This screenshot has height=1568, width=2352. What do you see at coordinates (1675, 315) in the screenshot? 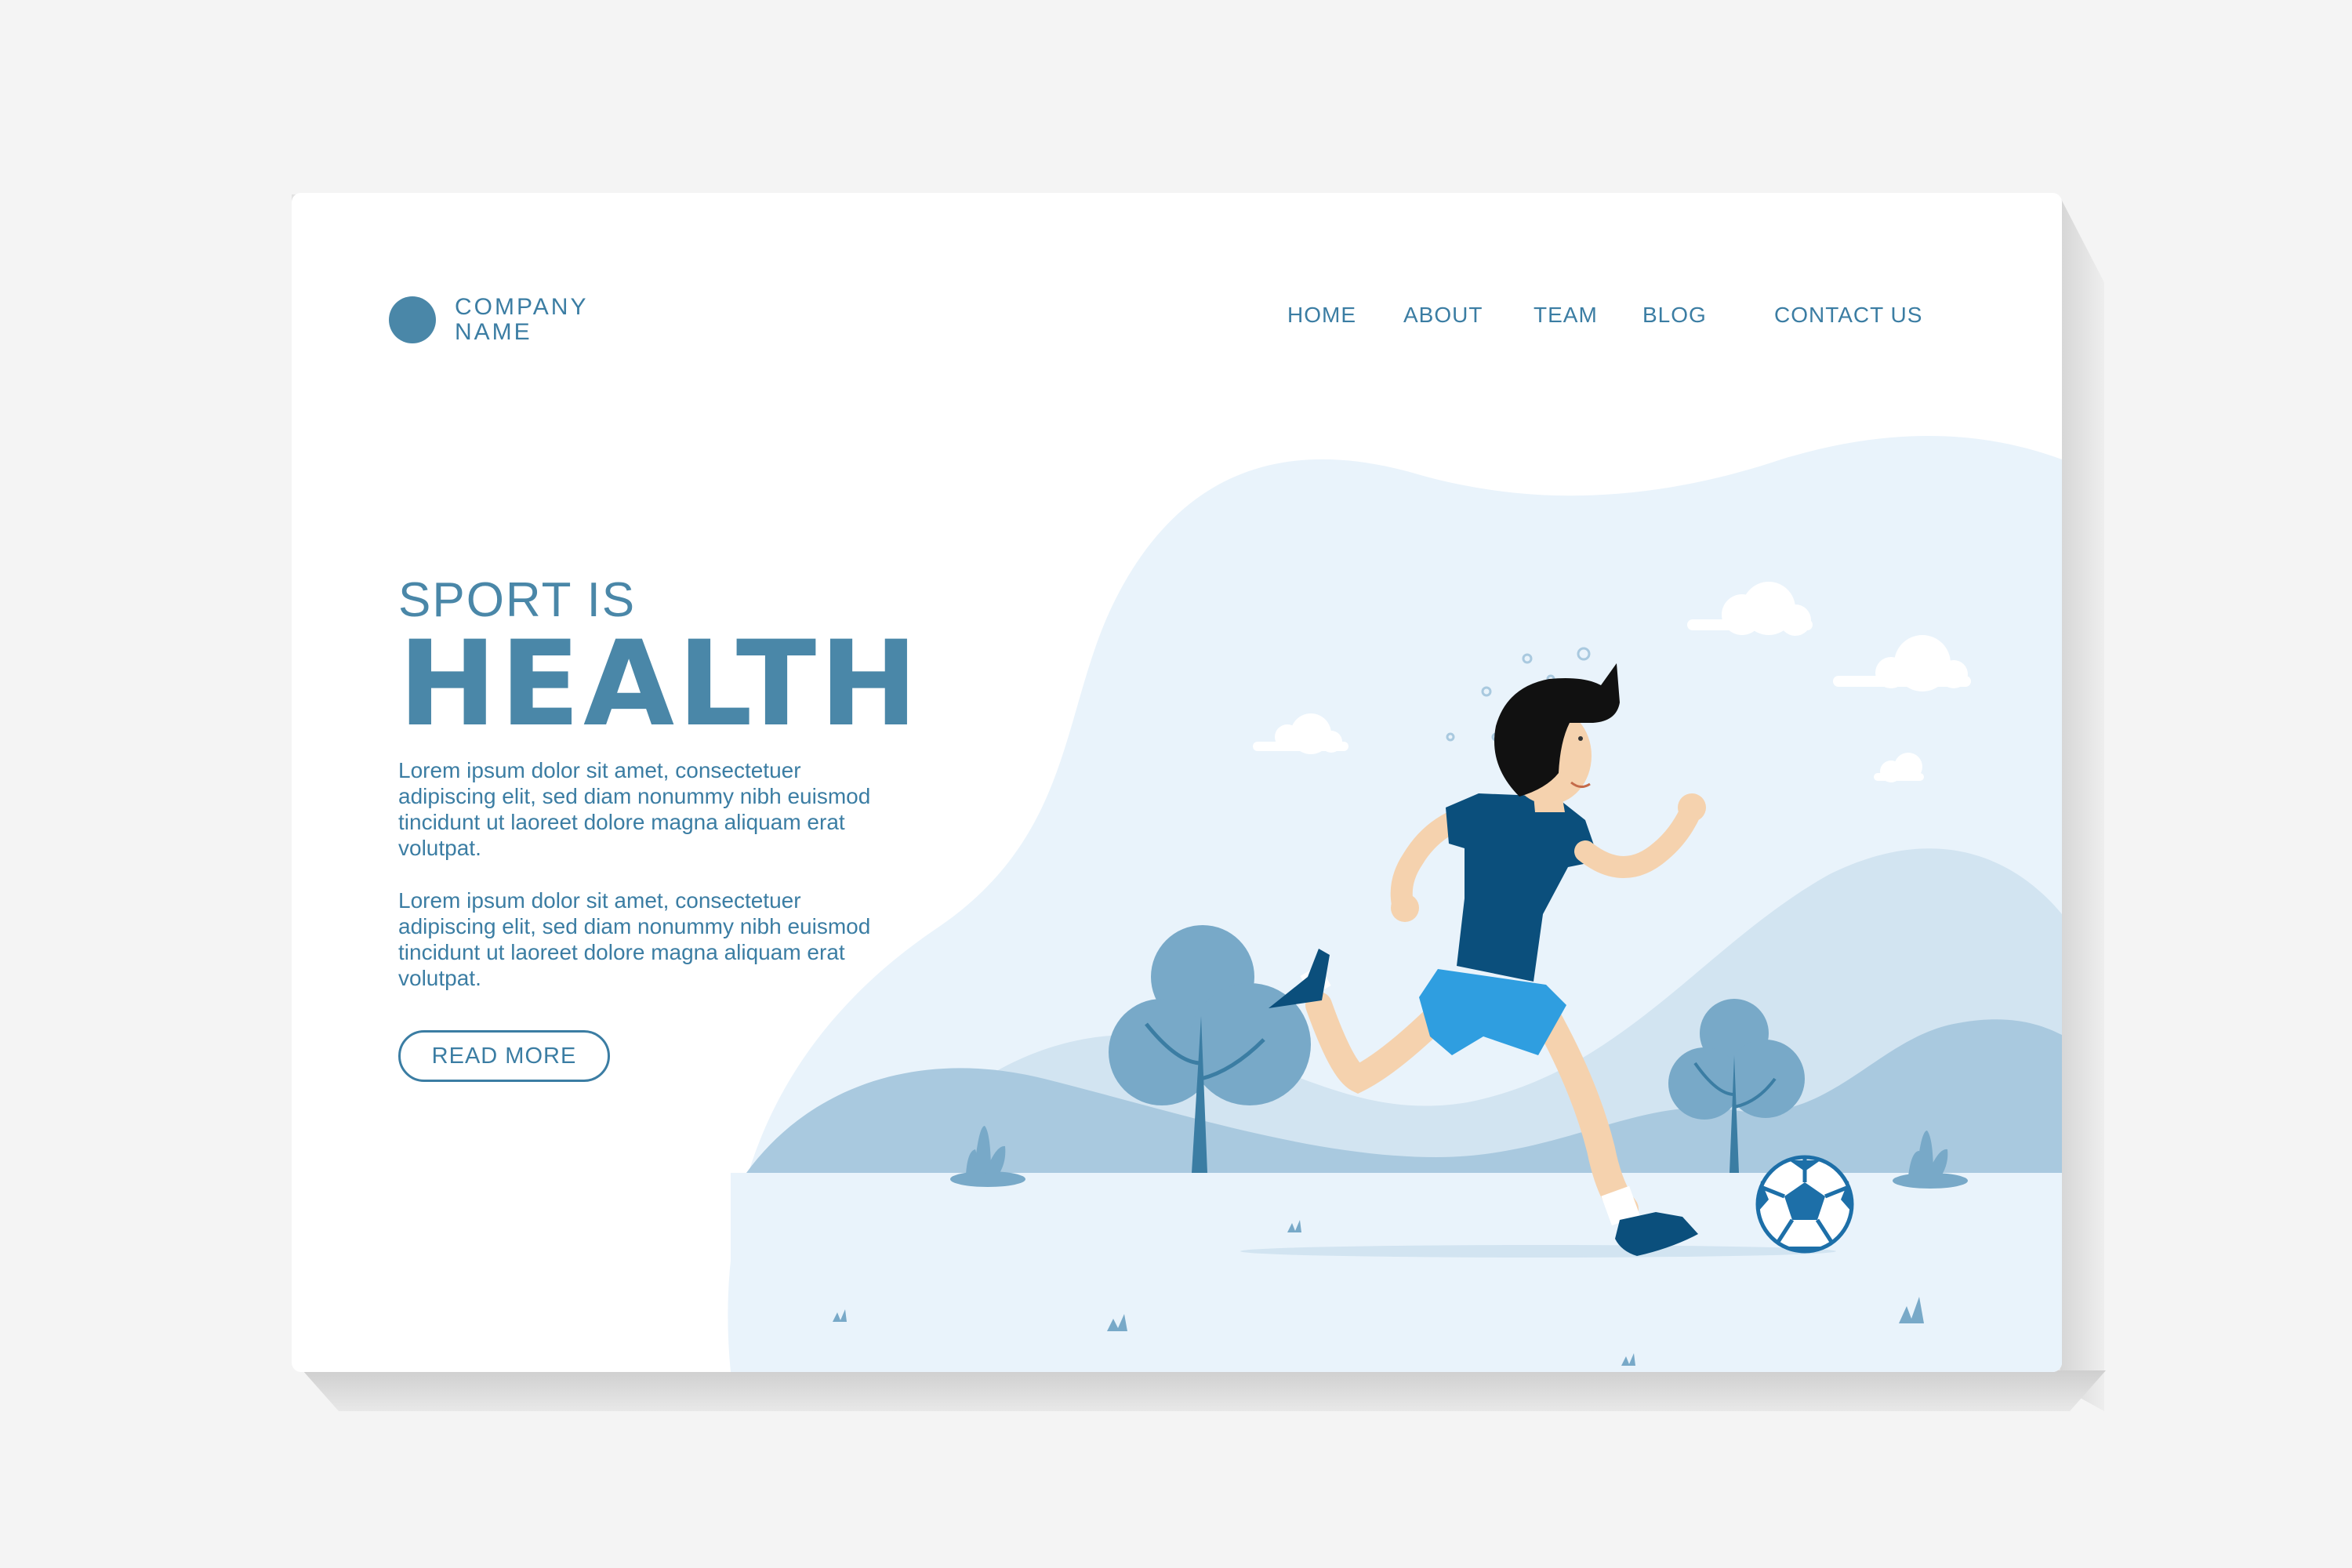
I see `nav-blog-link: BLOG` at bounding box center [1675, 315].